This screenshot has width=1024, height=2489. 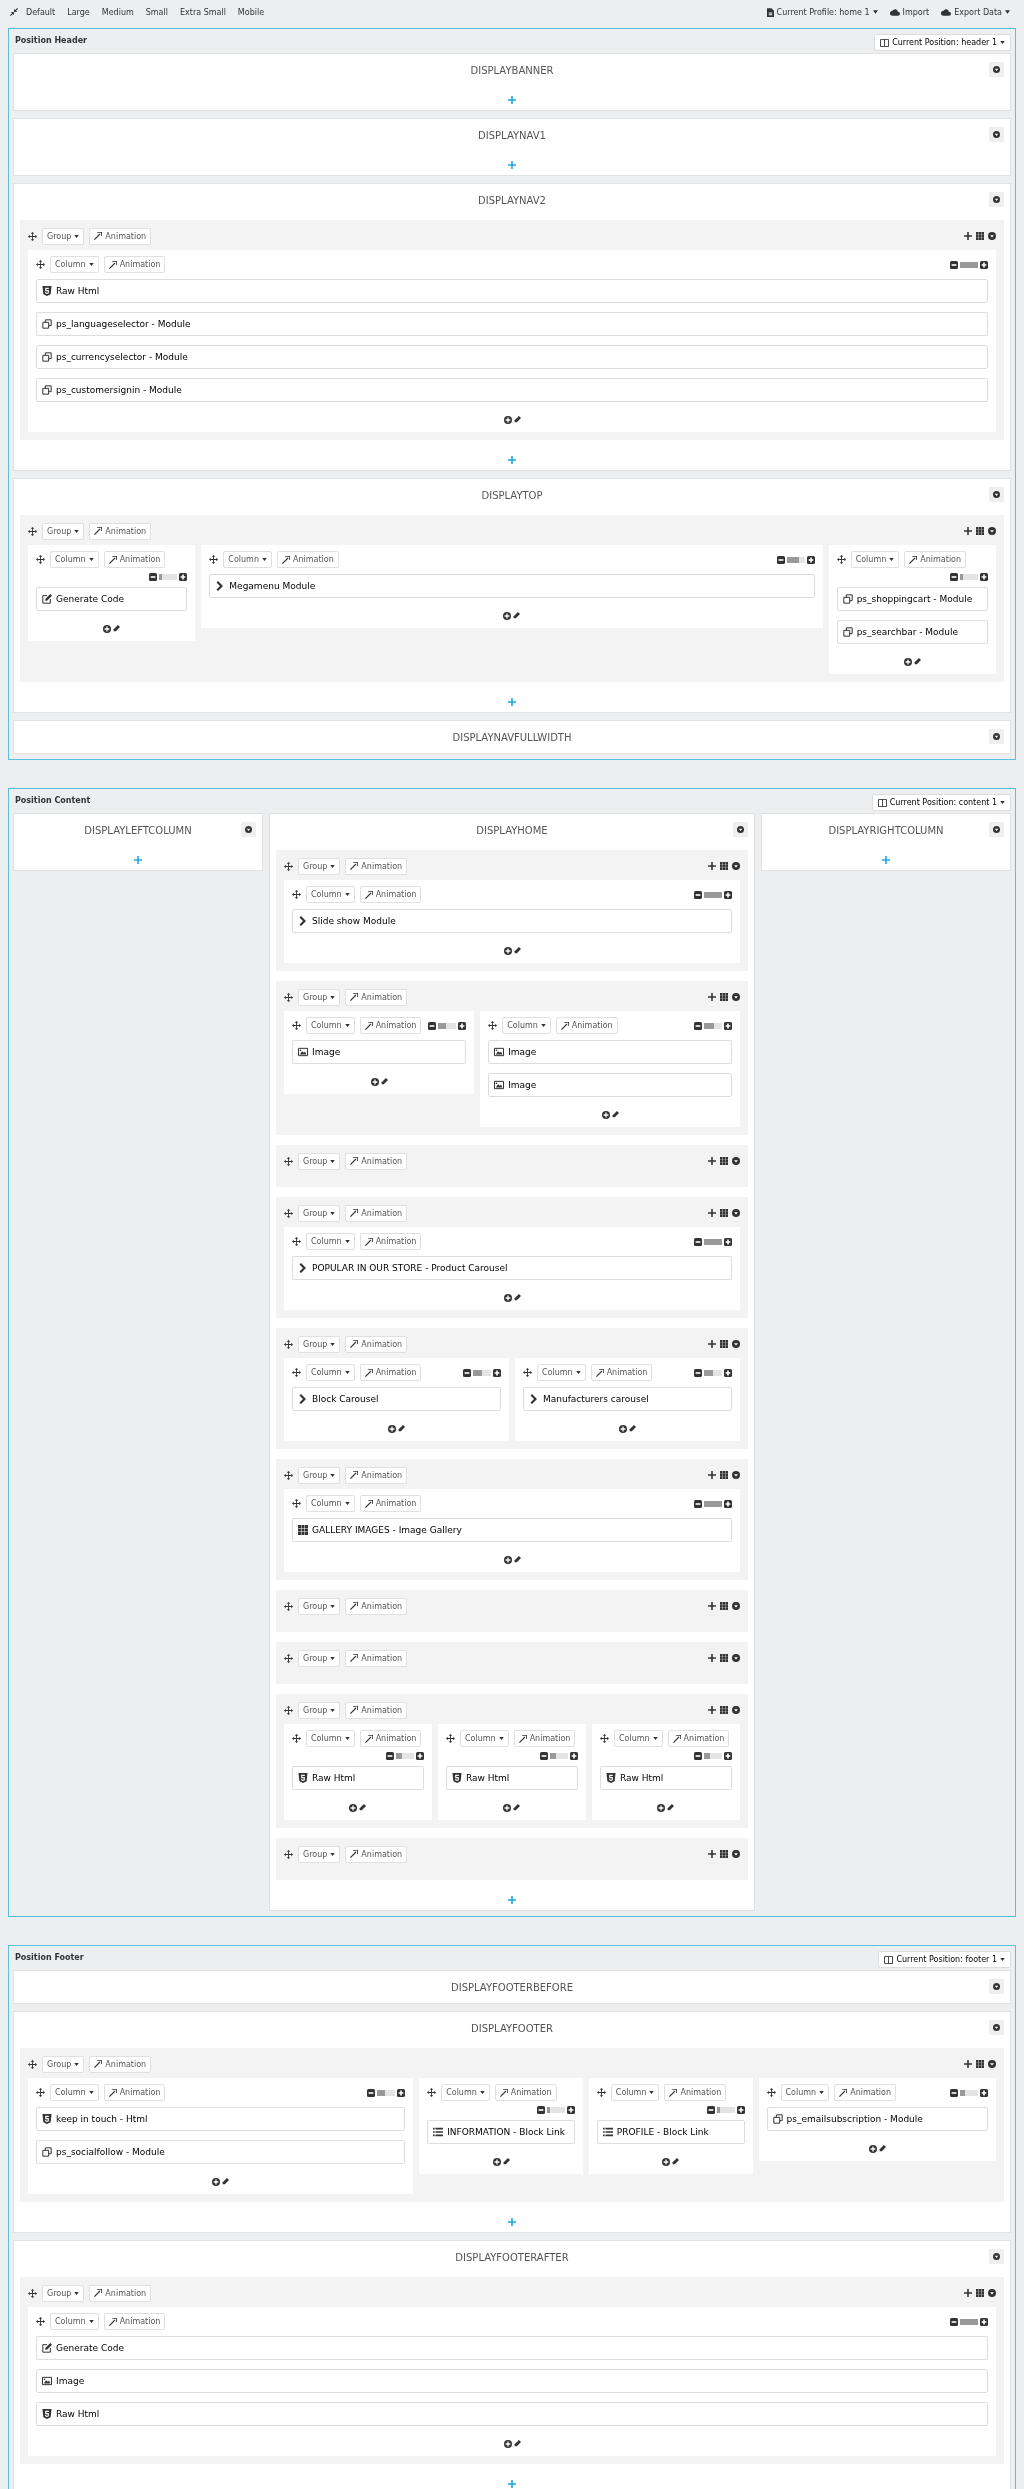 What do you see at coordinates (396, 1399) in the screenshot?
I see `widget-item: Block Carousel` at bounding box center [396, 1399].